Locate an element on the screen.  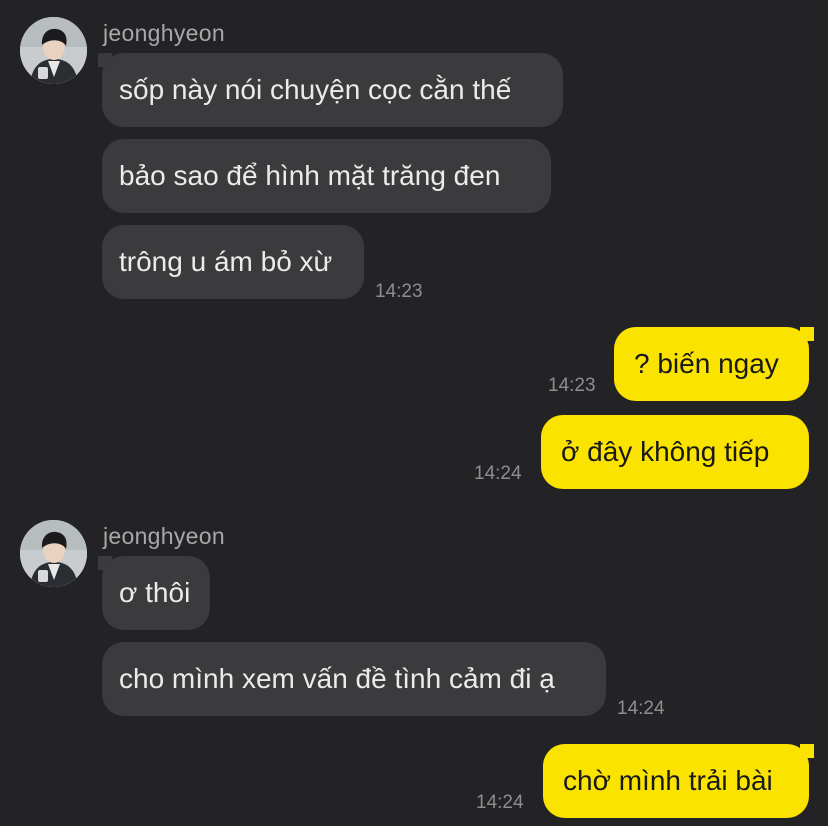
message-bubble-outgoing: ? biến ngay is located at coordinates (711, 364).